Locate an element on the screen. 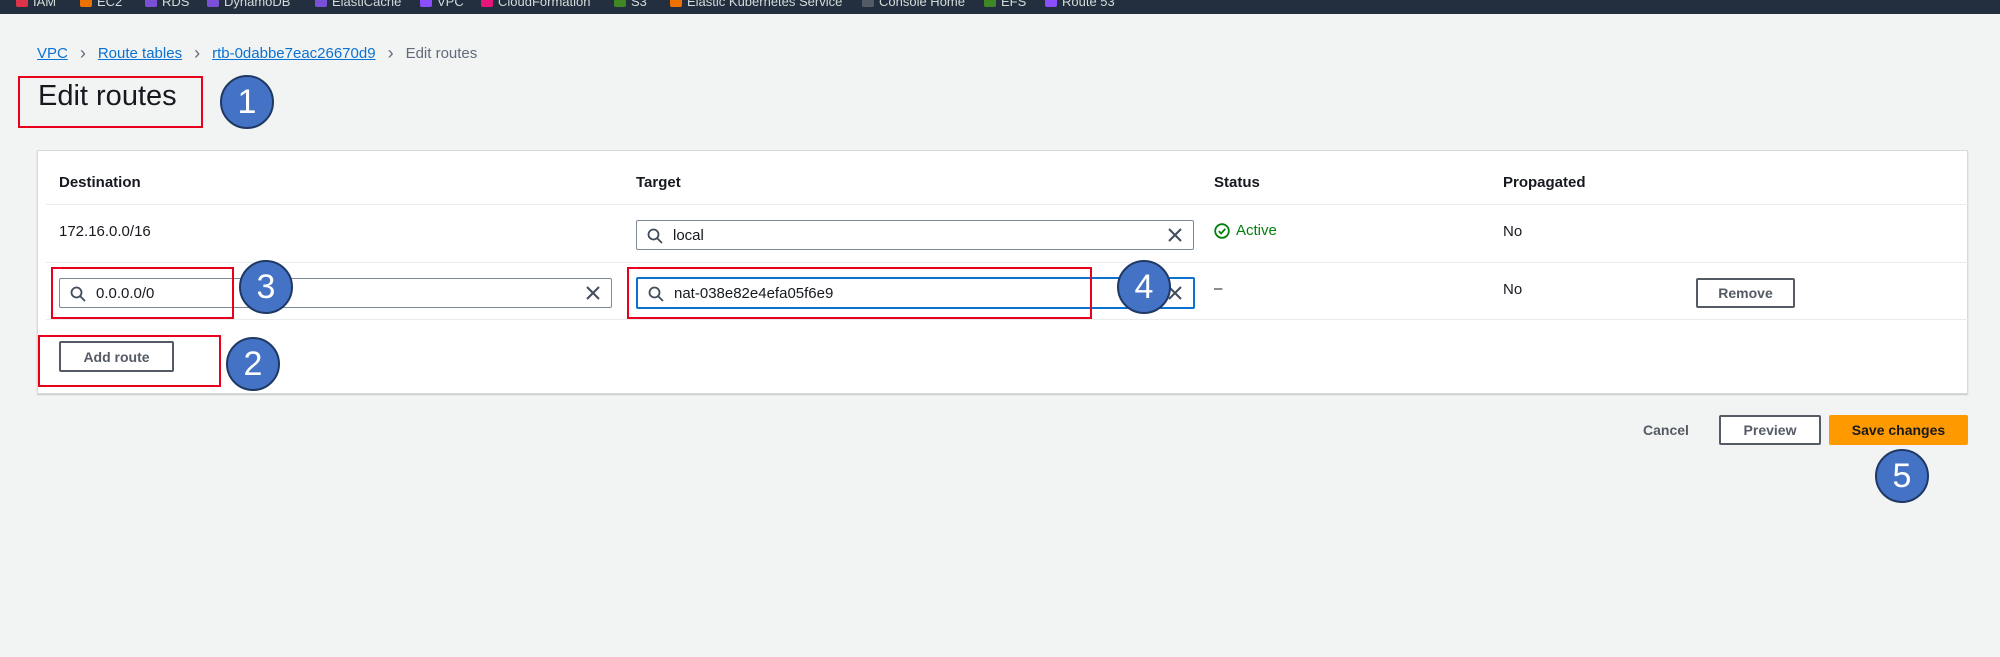 The image size is (2000, 657). efs-icon is located at coordinates (990, 3).